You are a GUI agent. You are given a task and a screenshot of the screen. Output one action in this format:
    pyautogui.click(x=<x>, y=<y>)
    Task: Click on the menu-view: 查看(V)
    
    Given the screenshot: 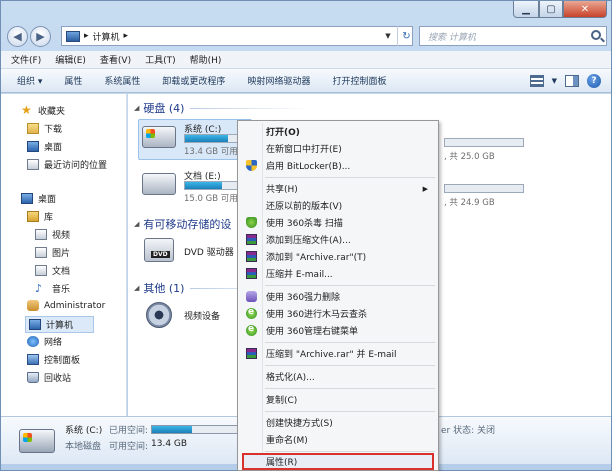 What is the action you would take?
    pyautogui.click(x=115, y=59)
    